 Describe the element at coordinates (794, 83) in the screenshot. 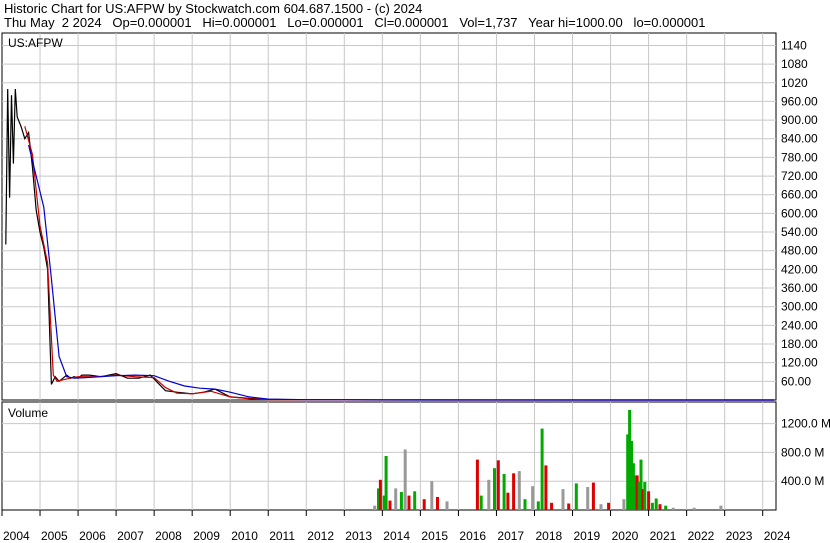

I see `price-y-tick-label: 1020` at that location.